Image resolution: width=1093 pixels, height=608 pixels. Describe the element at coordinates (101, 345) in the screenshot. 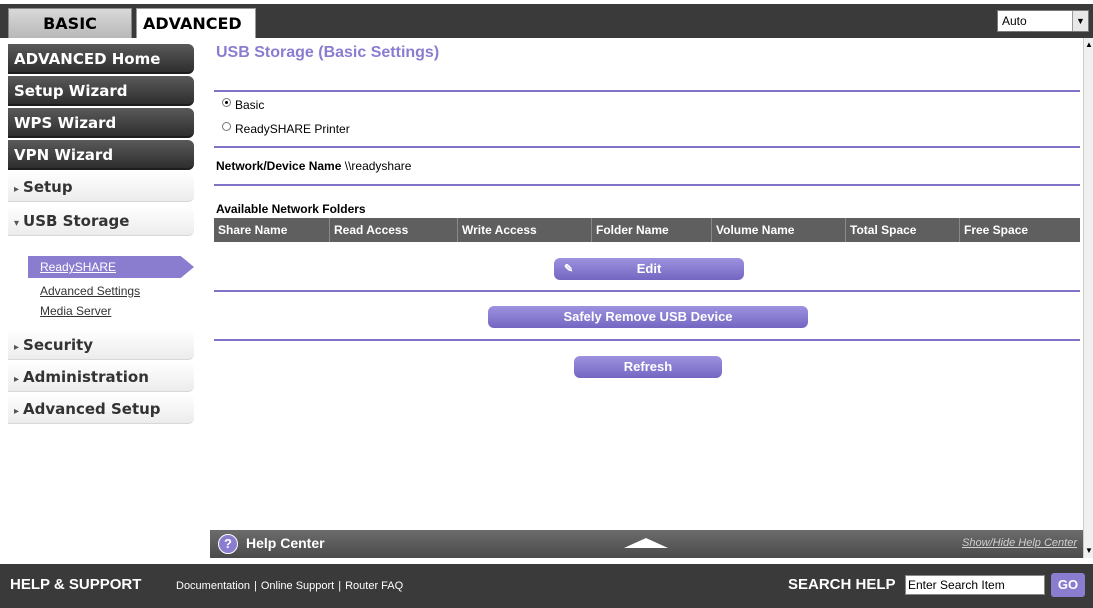

I see `sidebar-item-security: ▸ Security` at that location.